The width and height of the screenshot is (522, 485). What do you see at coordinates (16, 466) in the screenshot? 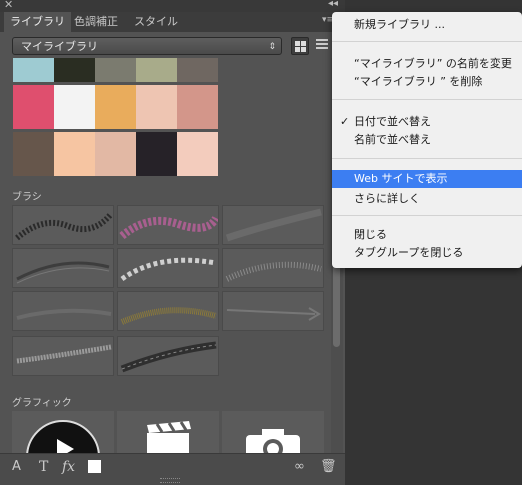
I see `character-style-icon: A` at bounding box center [16, 466].